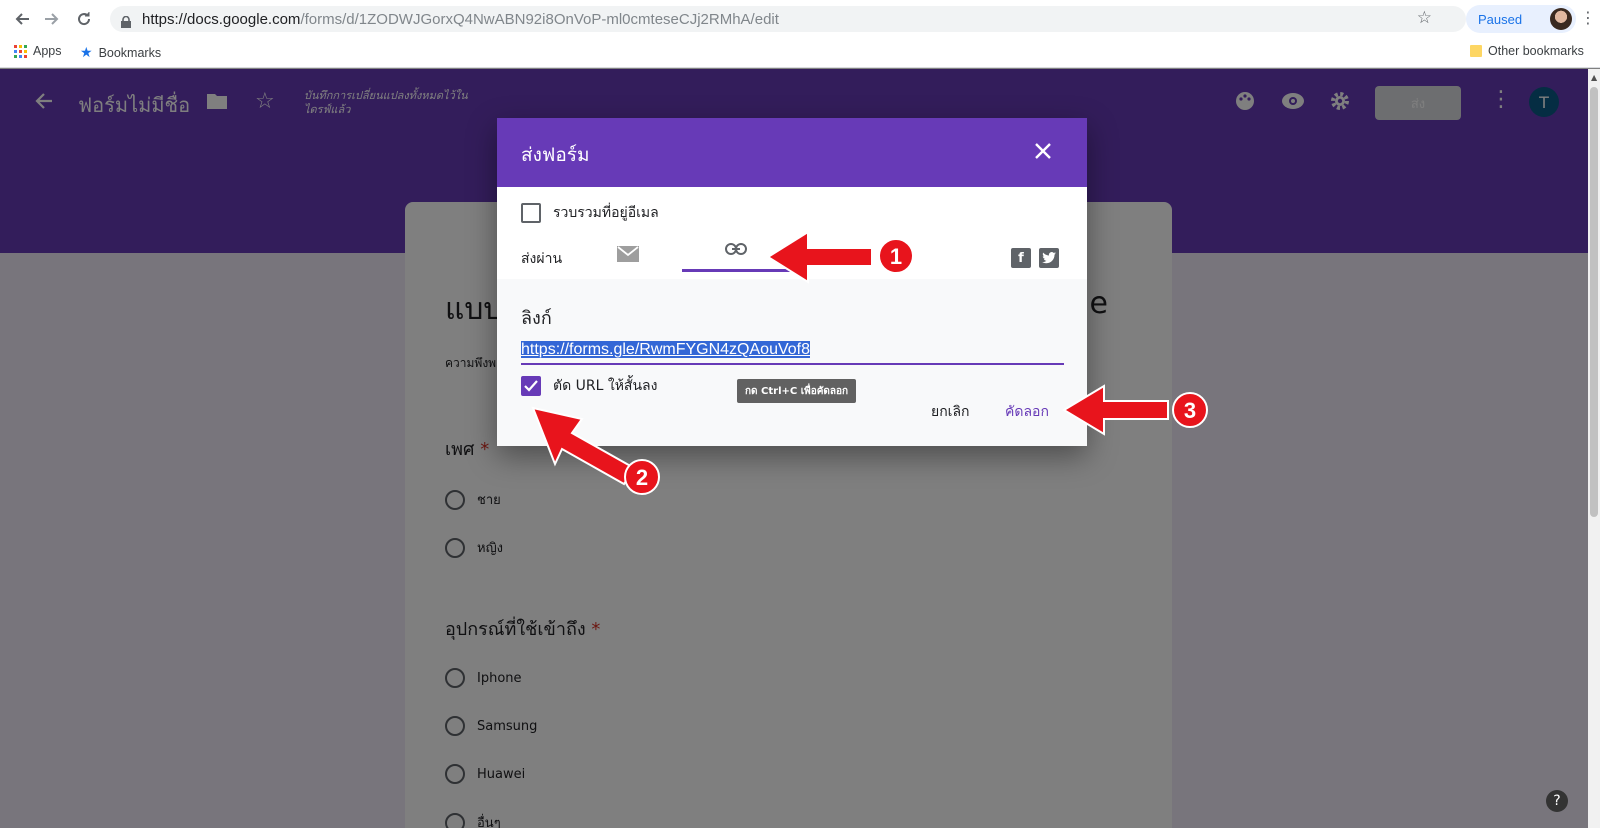  I want to click on folder-icon, so click(1476, 51).